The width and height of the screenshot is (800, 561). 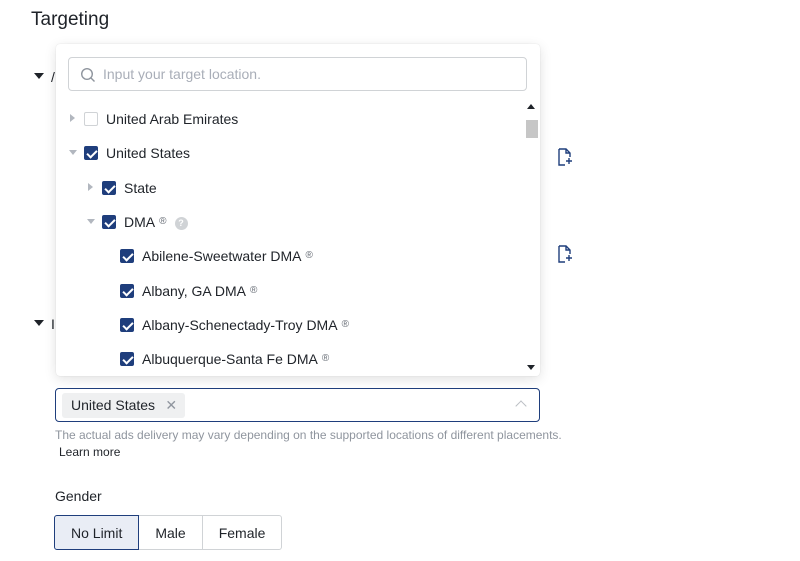 I want to click on gender-option-male: Male, so click(x=170, y=532).